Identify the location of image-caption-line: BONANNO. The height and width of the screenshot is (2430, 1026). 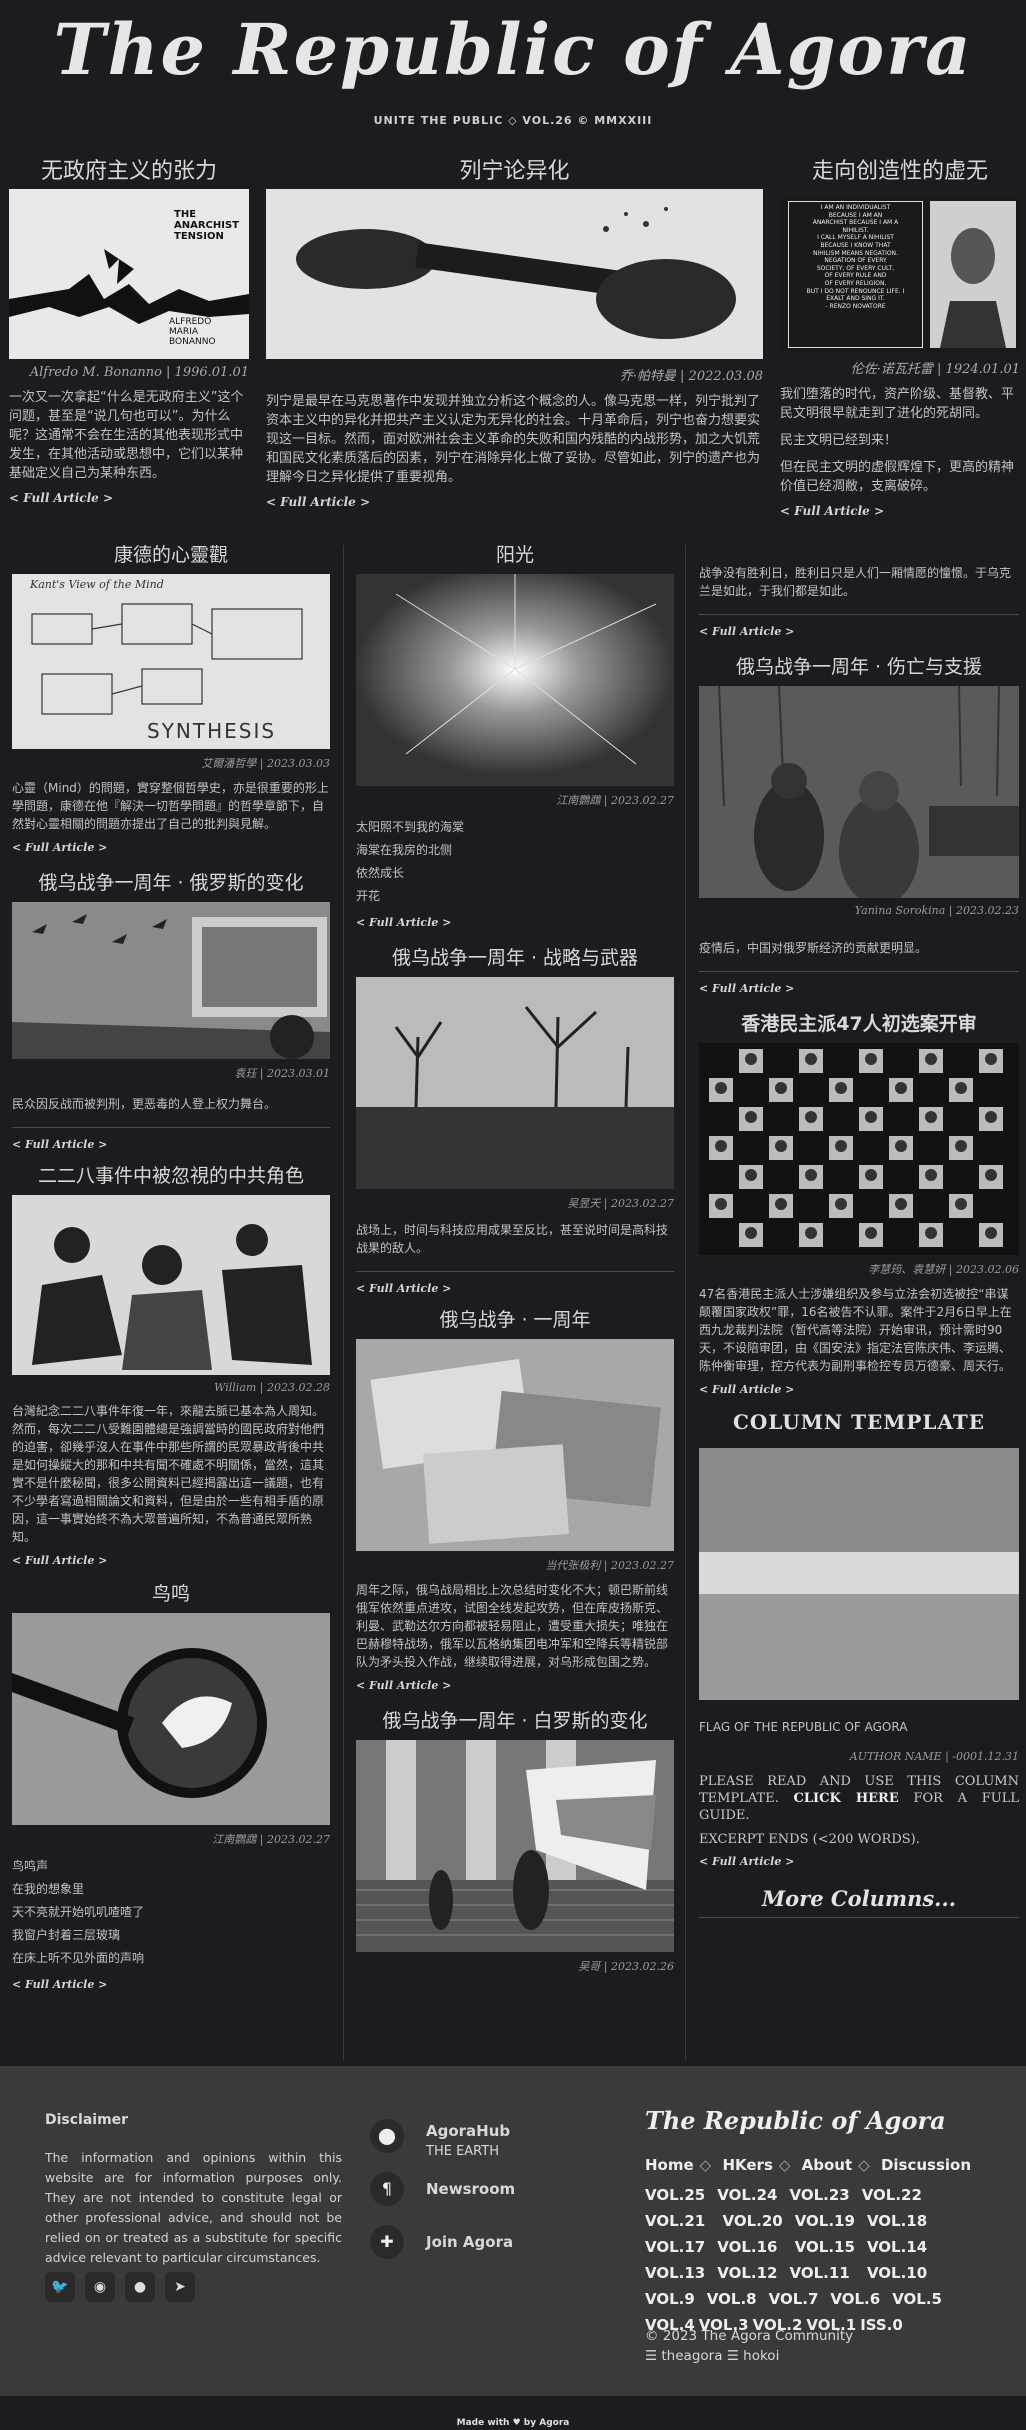
(192, 342).